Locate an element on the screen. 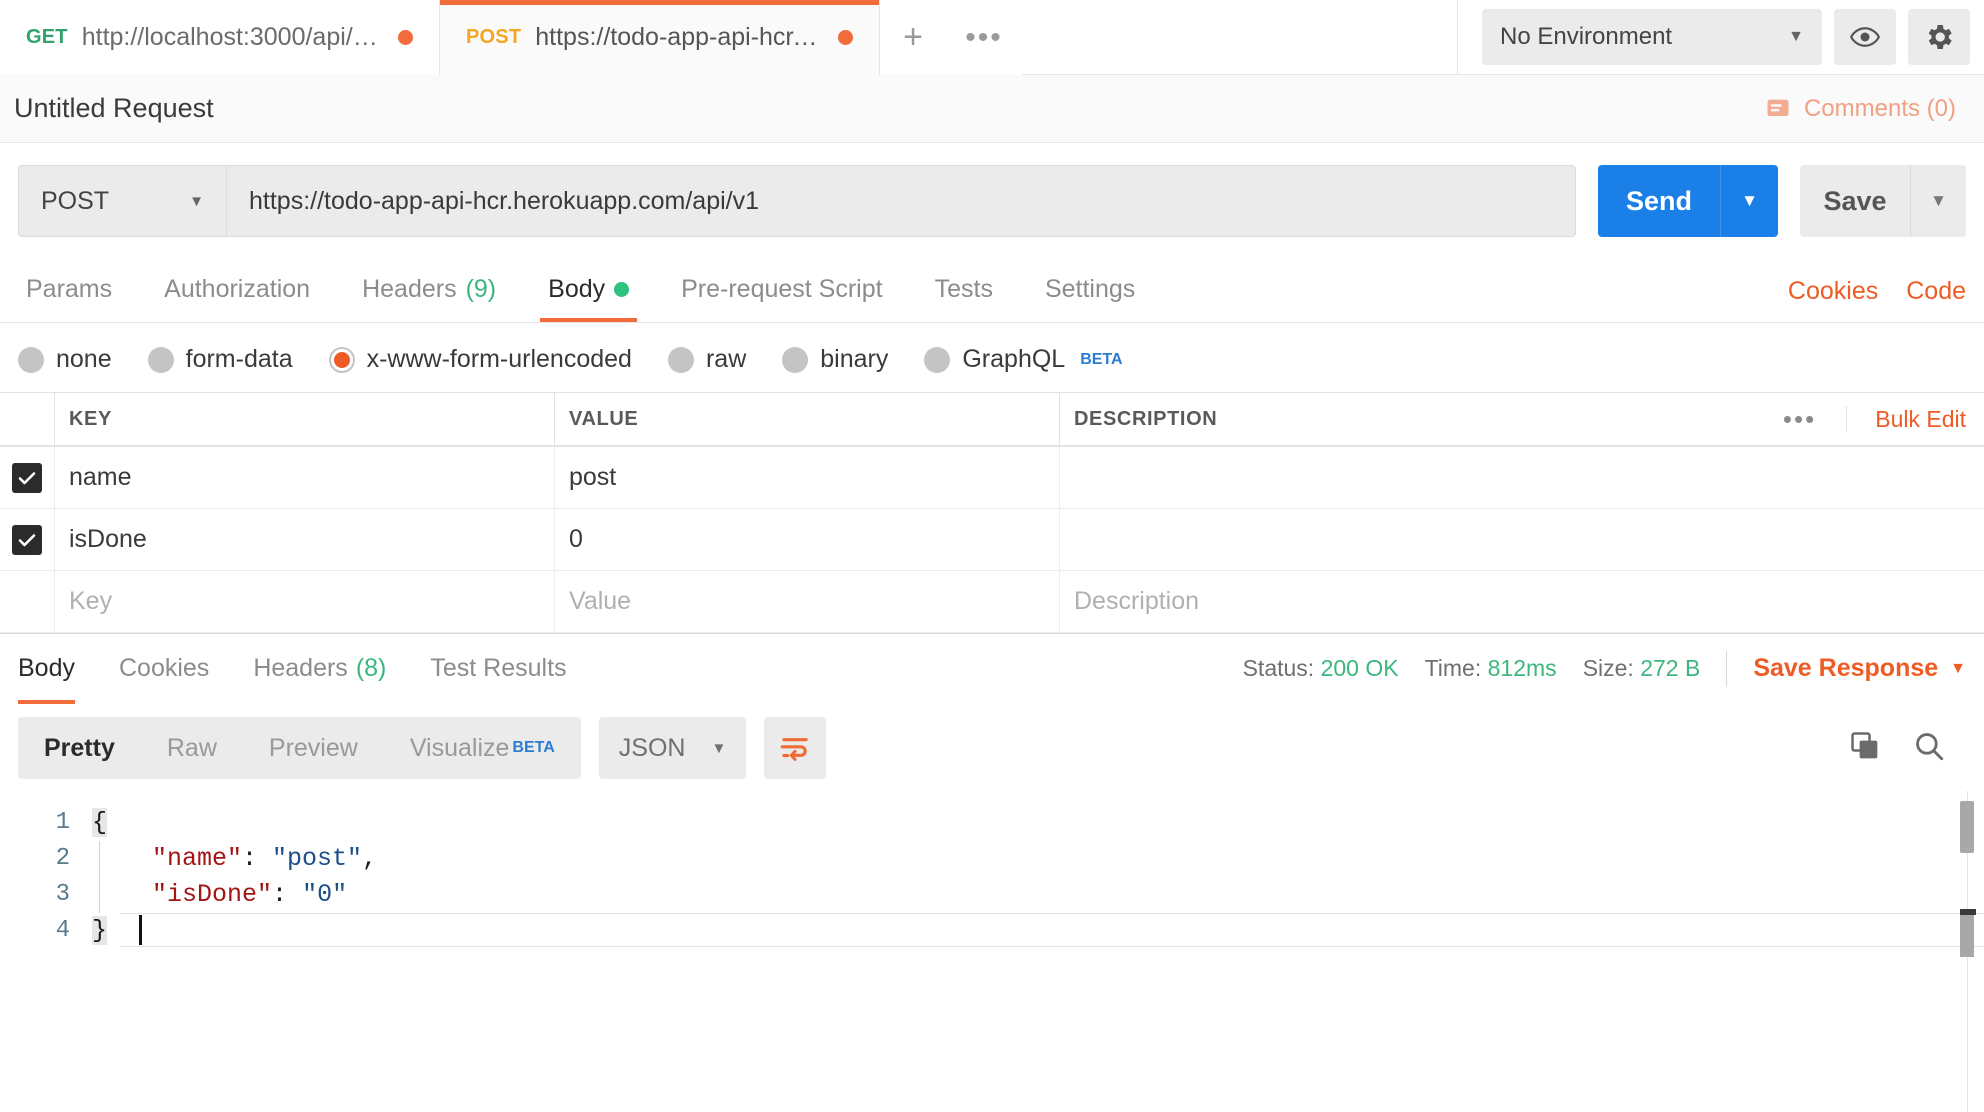 This screenshot has height=1112, width=1984. gear-icon is located at coordinates (1940, 37).